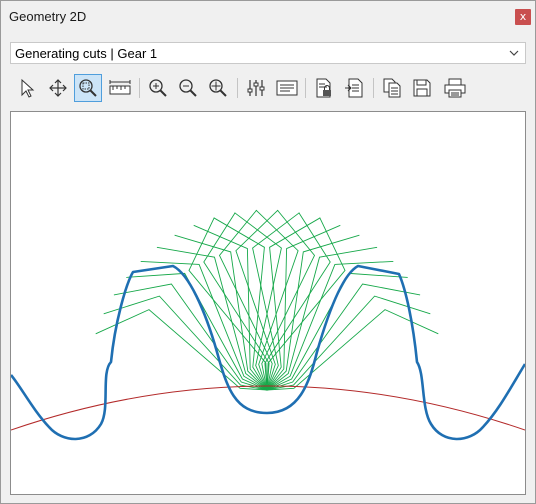  I want to click on pitch-circle, so click(268, 408).